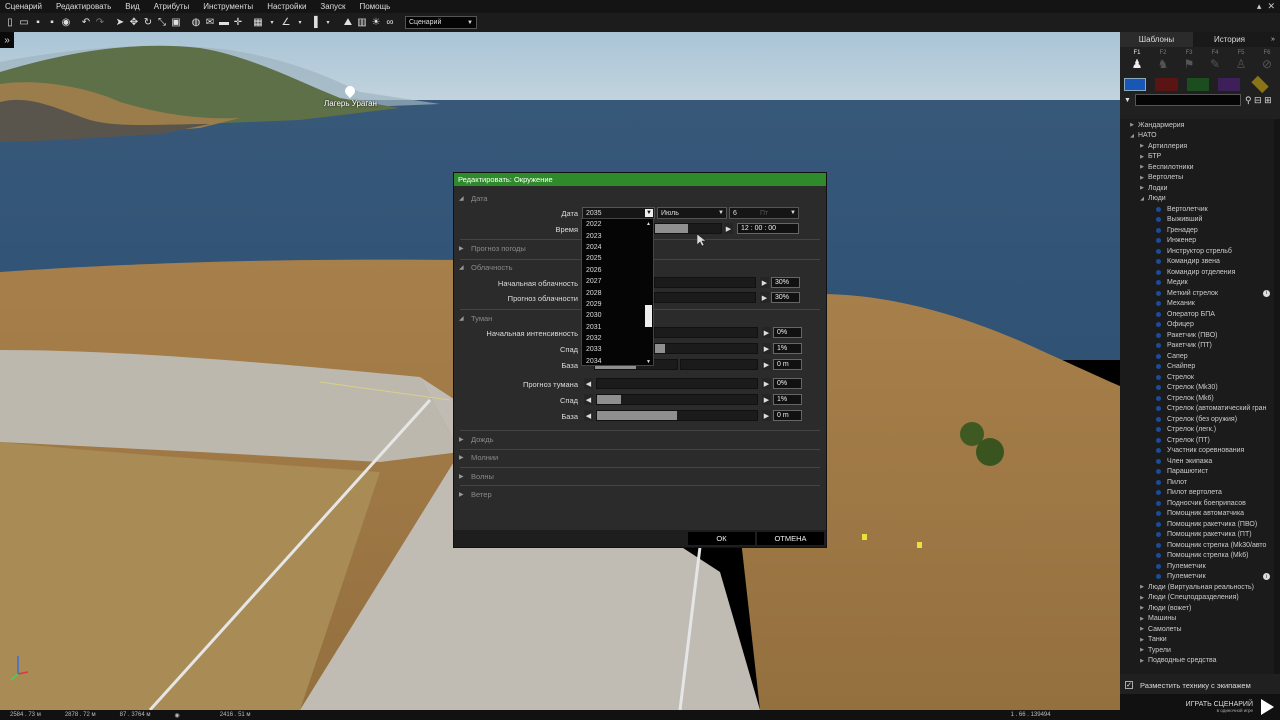 Image resolution: width=1280 pixels, height=720 pixels. What do you see at coordinates (162, 23) in the screenshot?
I see `scale-icon: ⤡` at bounding box center [162, 23].